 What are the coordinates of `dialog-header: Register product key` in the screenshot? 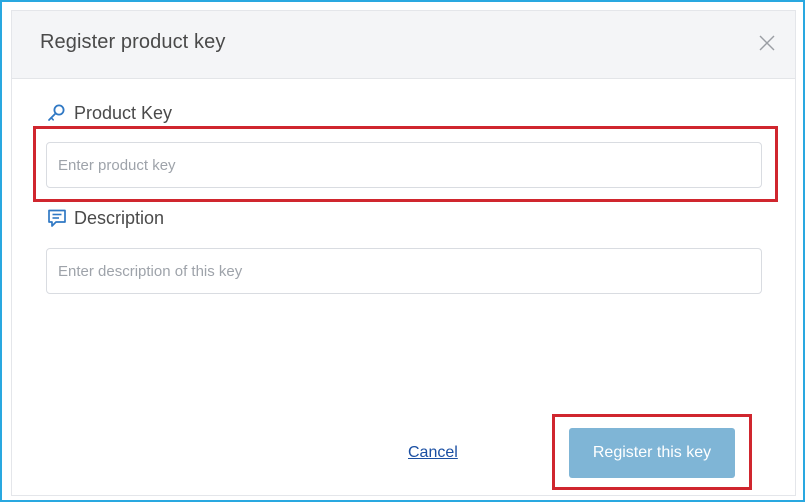 It's located at (403, 45).